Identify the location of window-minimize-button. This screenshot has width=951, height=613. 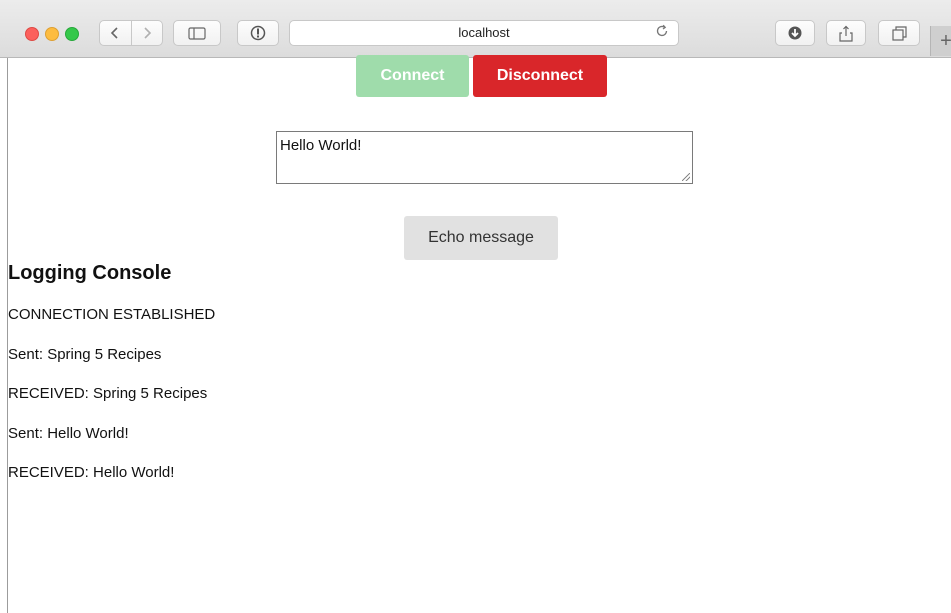
(52, 34).